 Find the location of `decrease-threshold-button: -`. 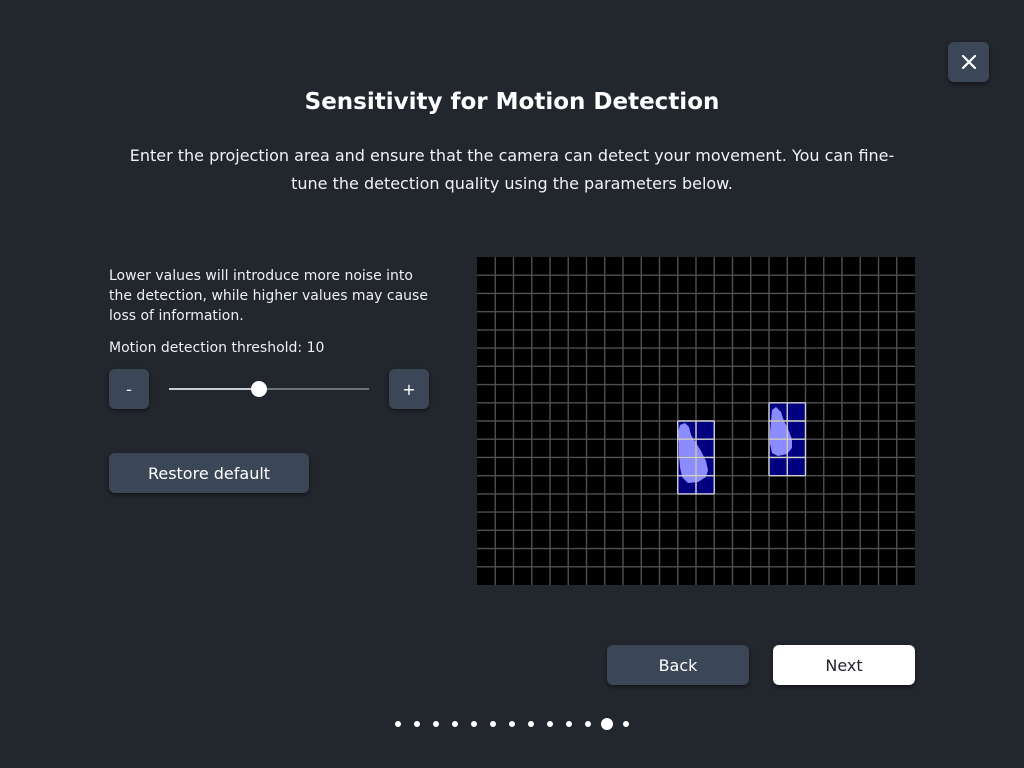

decrease-threshold-button: - is located at coordinates (129, 389).